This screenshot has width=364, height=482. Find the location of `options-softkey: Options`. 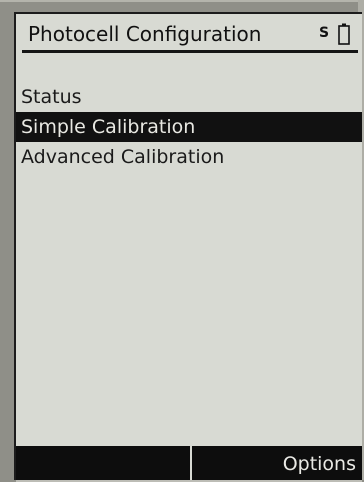

options-softkey: Options is located at coordinates (277, 463).